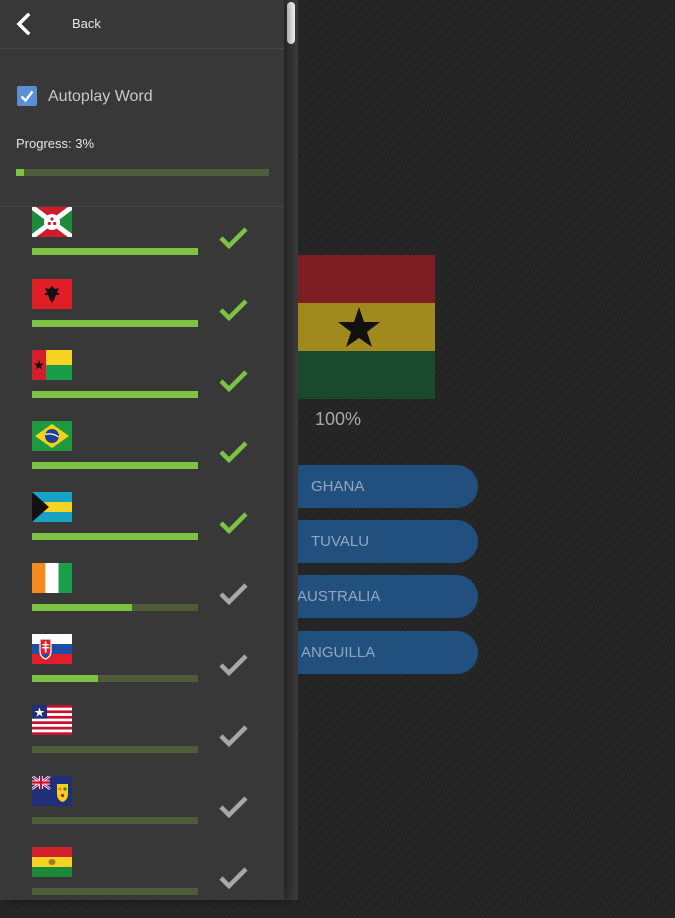 The image size is (675, 918). I want to click on drawer-header: Back, so click(142, 24).